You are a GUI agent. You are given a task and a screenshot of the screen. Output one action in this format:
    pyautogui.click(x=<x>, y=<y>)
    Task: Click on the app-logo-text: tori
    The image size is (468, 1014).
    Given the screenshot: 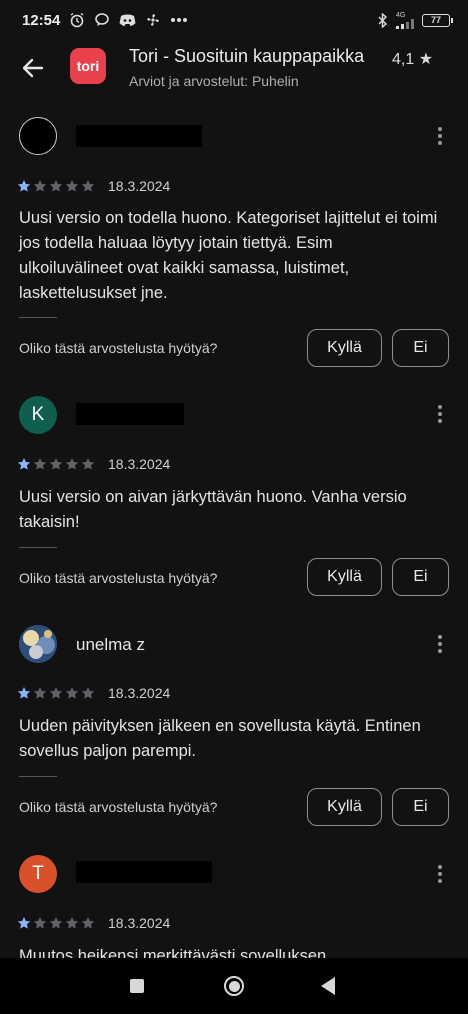 What is the action you would take?
    pyautogui.click(x=88, y=66)
    